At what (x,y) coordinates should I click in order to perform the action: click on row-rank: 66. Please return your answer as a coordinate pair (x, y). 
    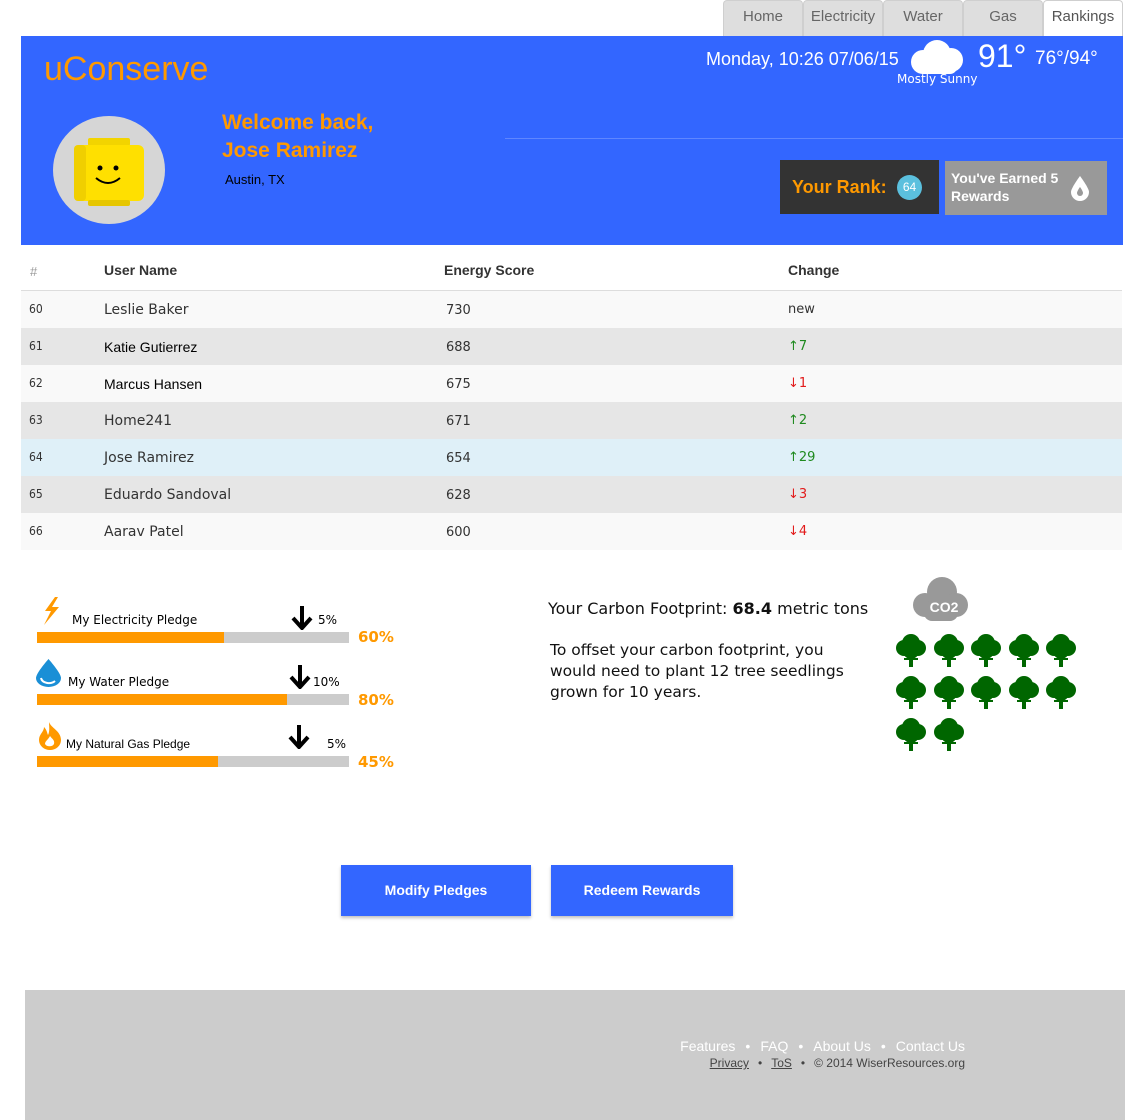
    Looking at the image, I should click on (36, 531).